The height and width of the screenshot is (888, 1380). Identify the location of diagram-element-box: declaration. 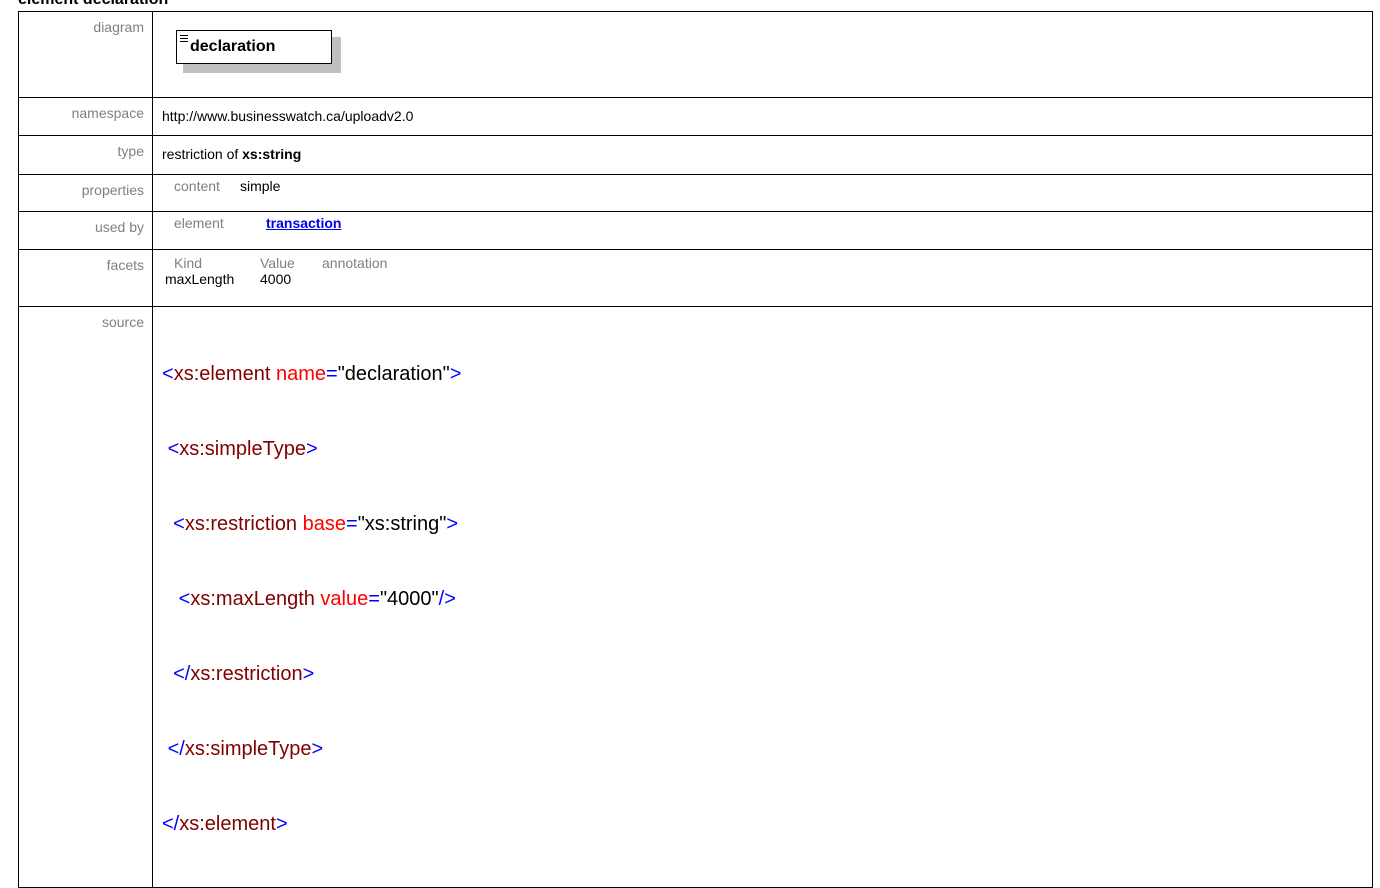
(254, 47).